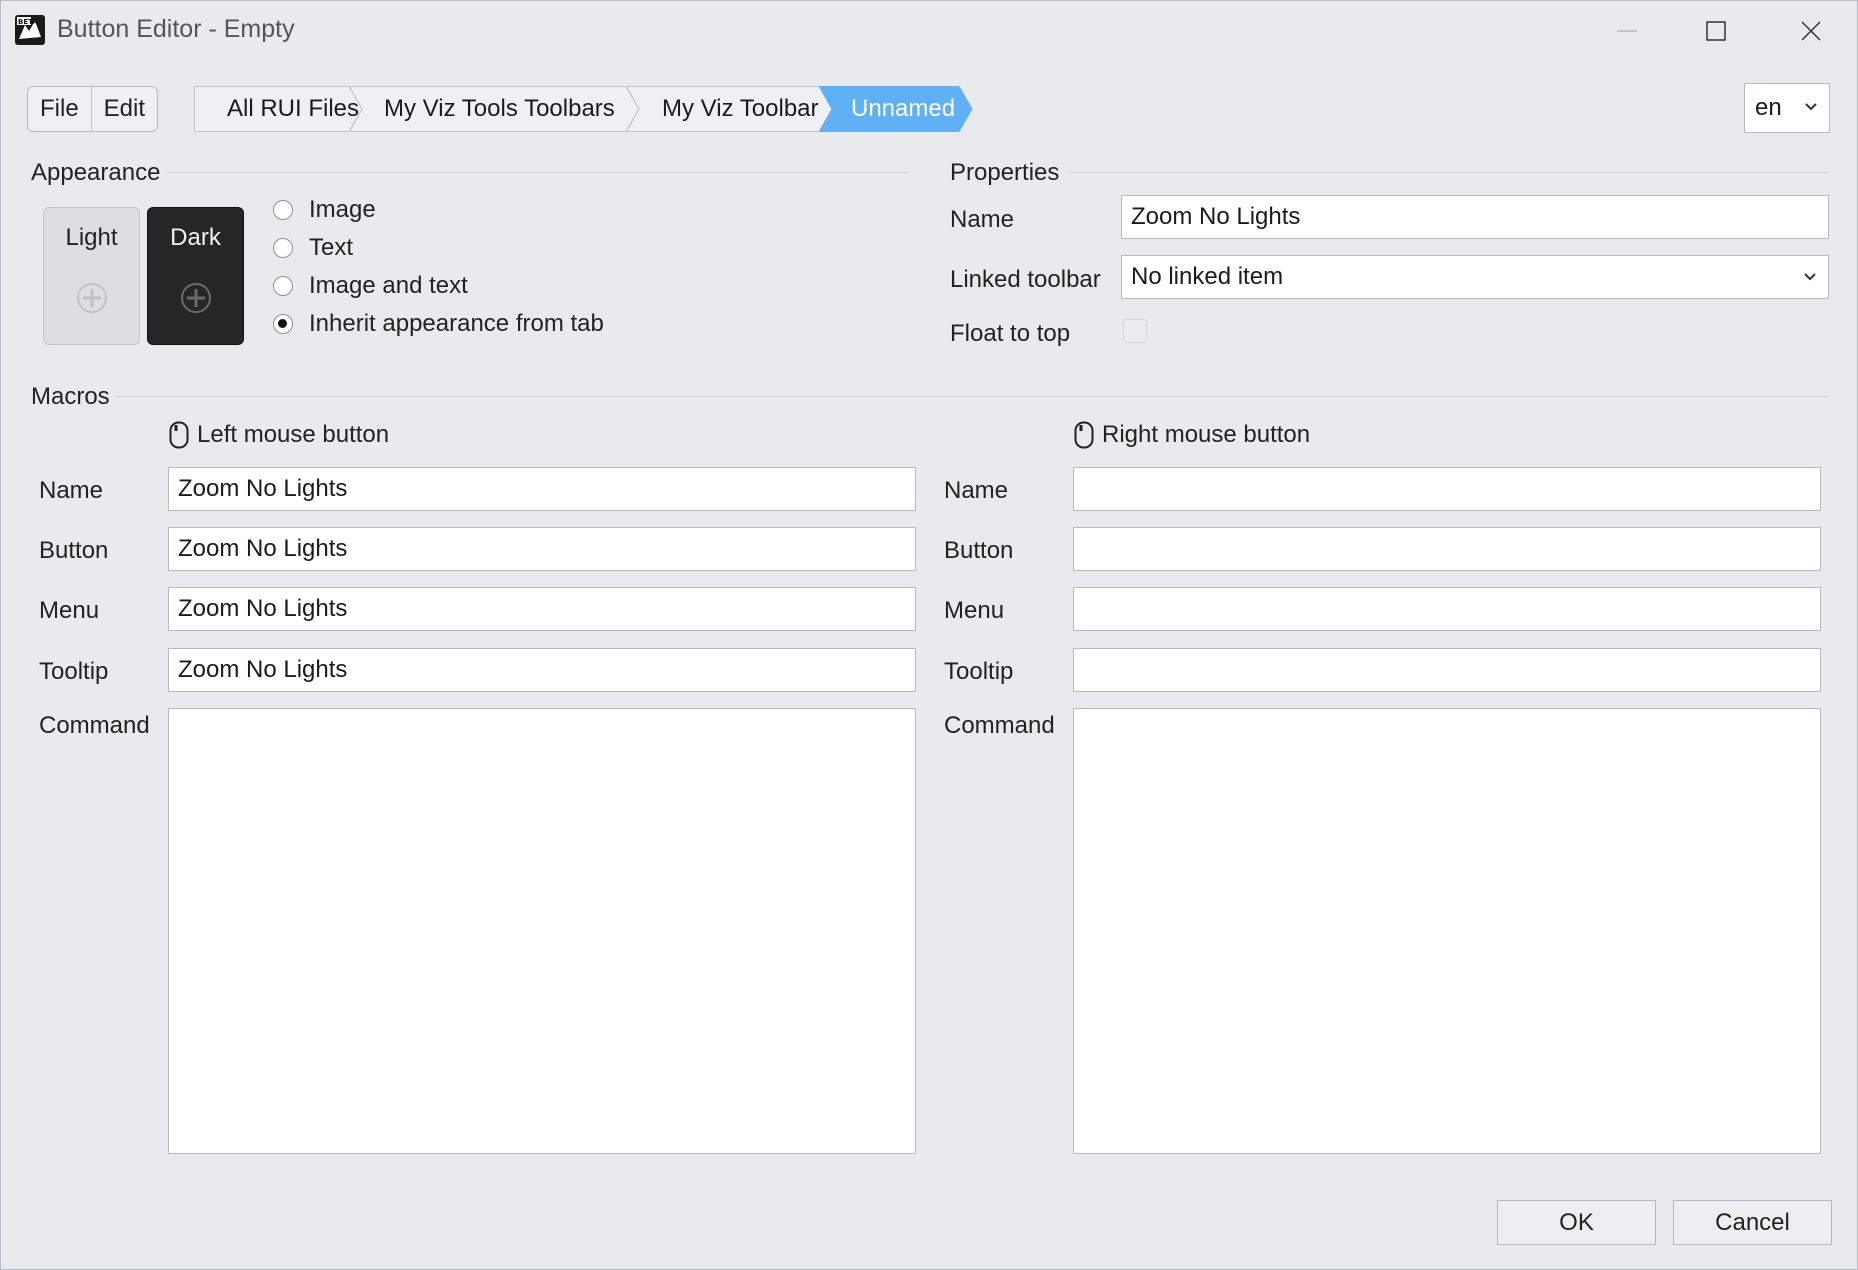 This screenshot has height=1270, width=1858. Describe the element at coordinates (195, 237) in the screenshot. I see `dark-label: Dark` at that location.